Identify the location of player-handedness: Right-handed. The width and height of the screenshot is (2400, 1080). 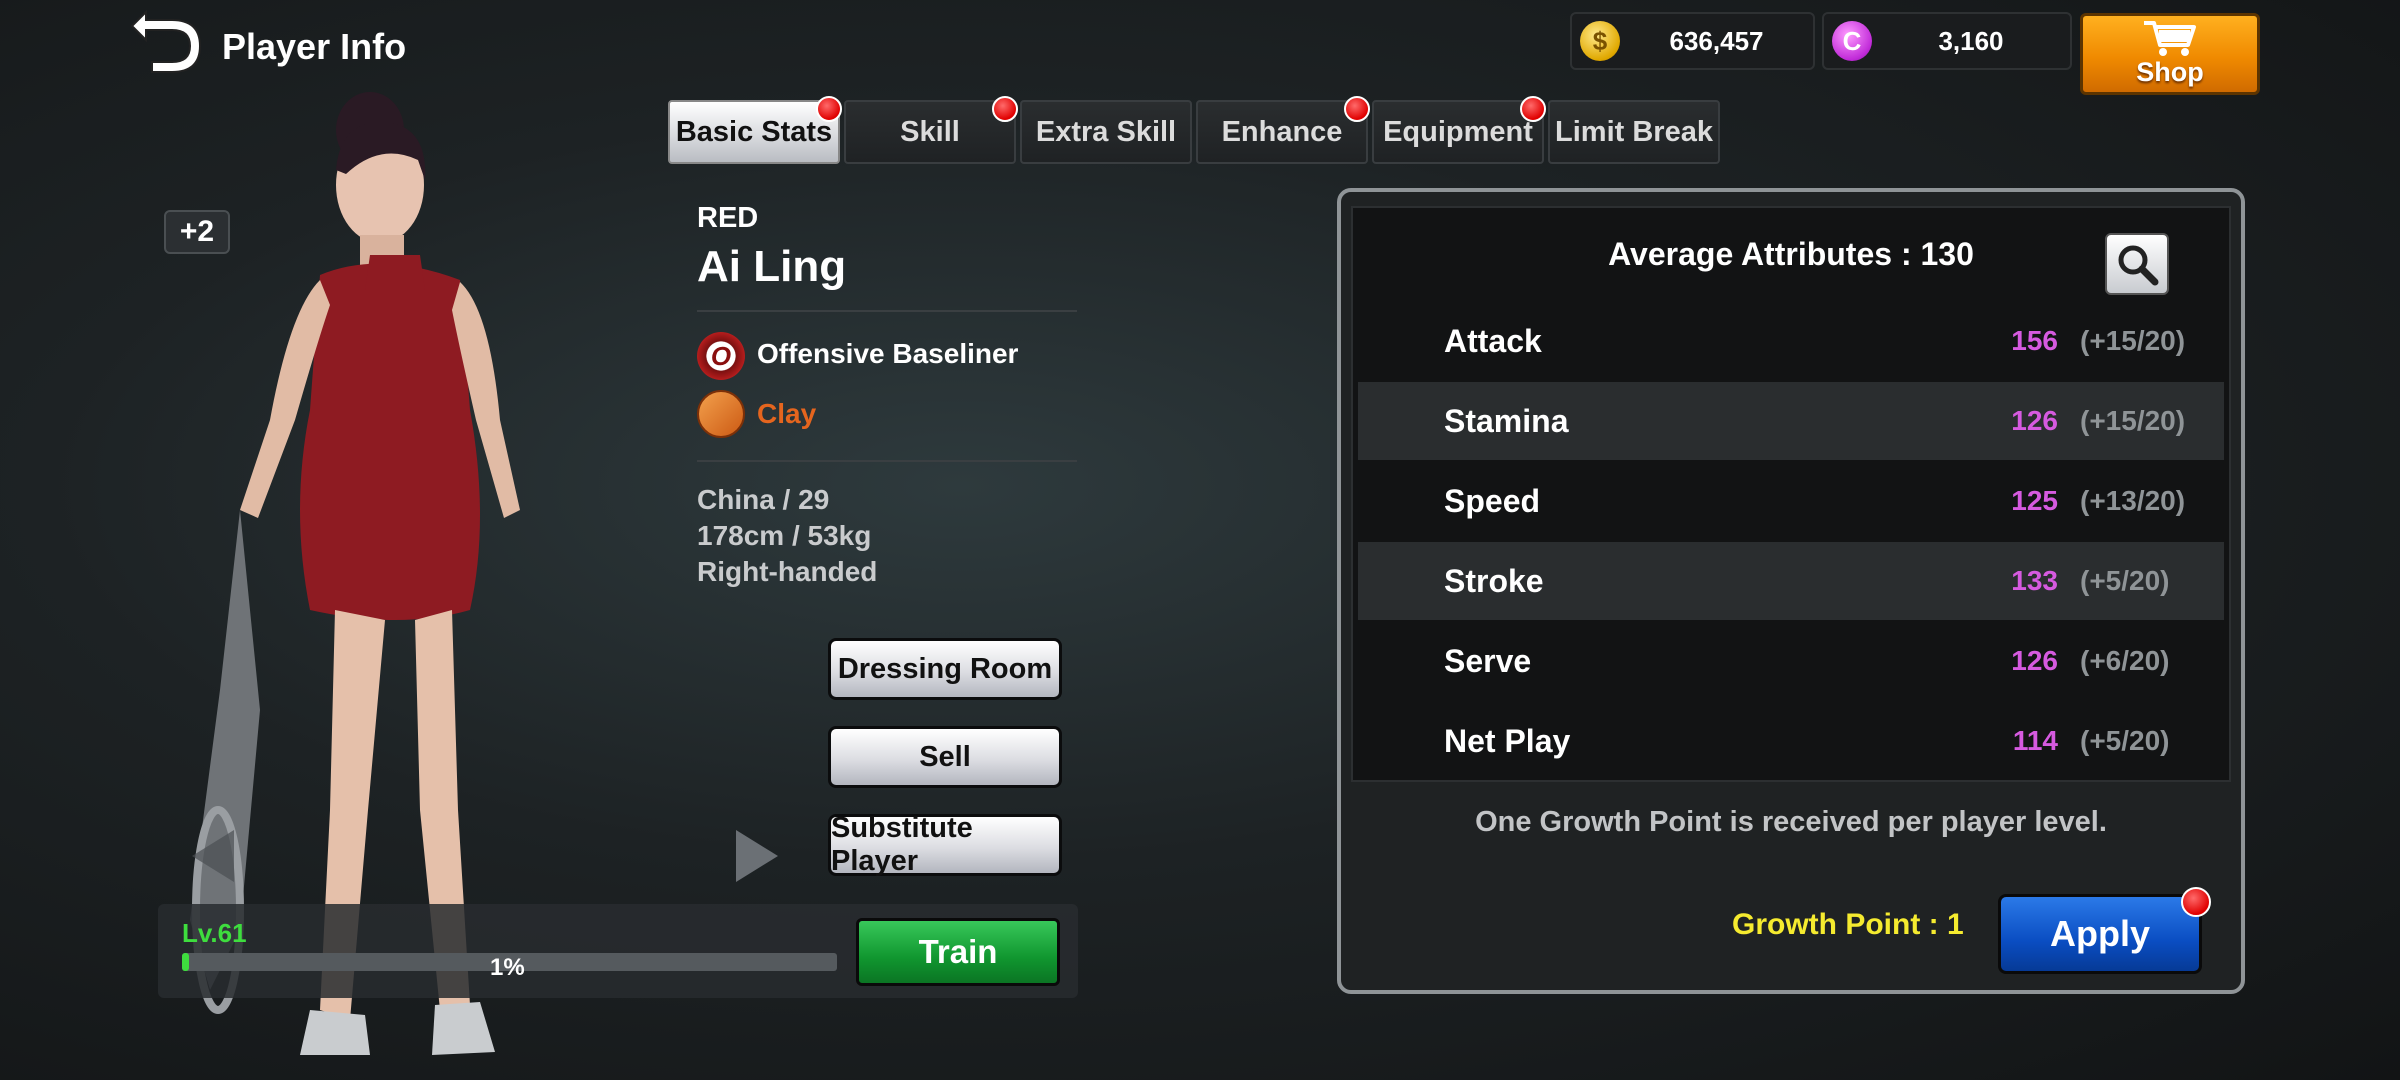
(787, 571).